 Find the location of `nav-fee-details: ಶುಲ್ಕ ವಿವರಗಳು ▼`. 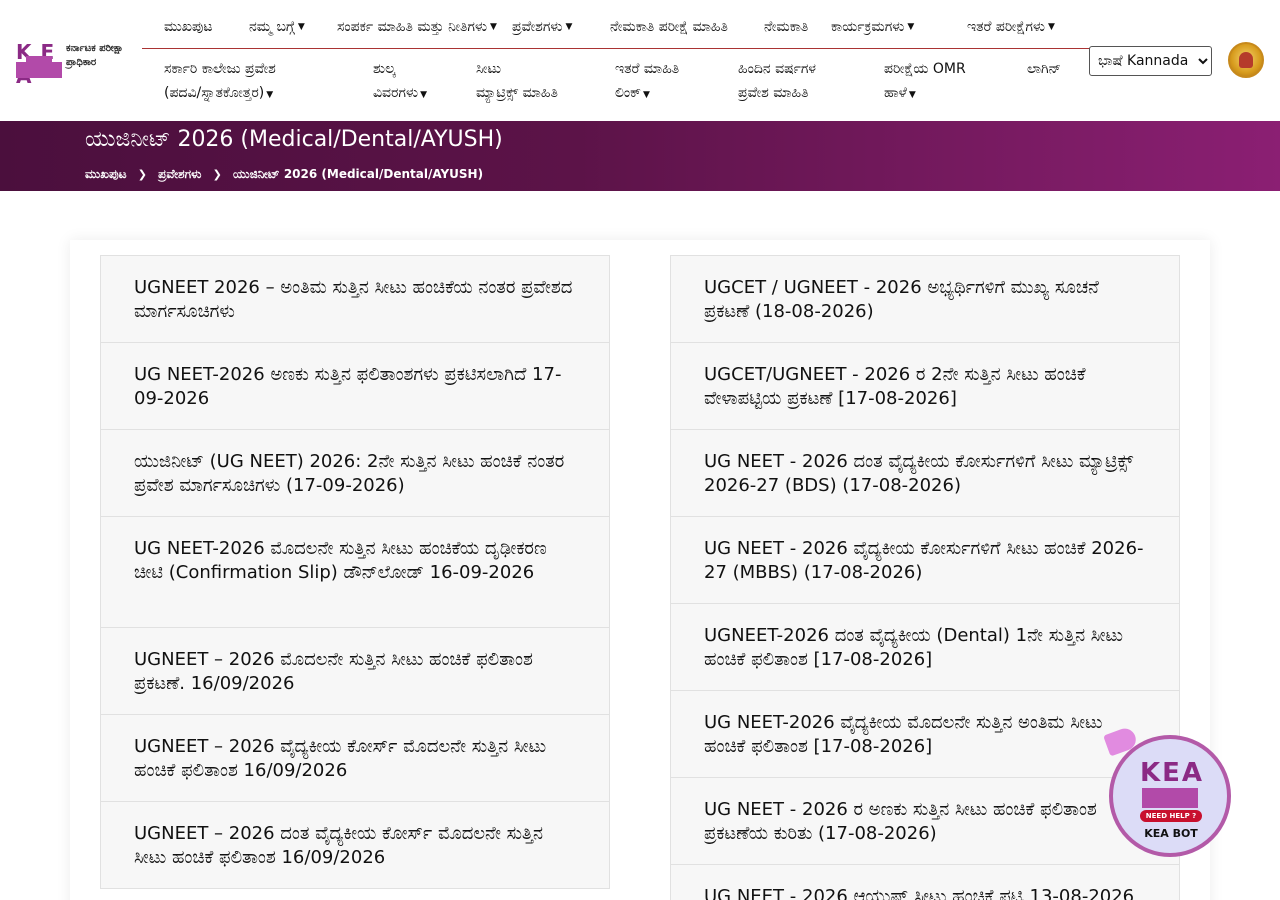

nav-fee-details: ಶುಲ್ಕ ವಿವರಗಳು ▼ is located at coordinates (418, 82).